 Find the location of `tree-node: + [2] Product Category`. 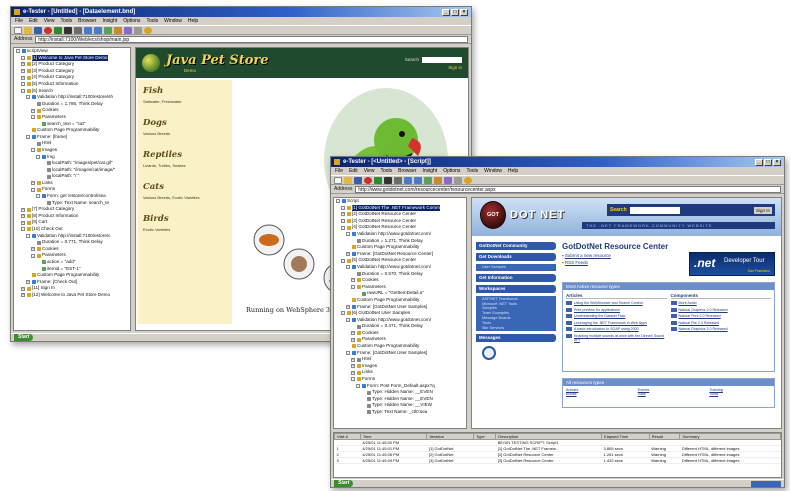

tree-node: + [2] Product Category is located at coordinates (72, 64).